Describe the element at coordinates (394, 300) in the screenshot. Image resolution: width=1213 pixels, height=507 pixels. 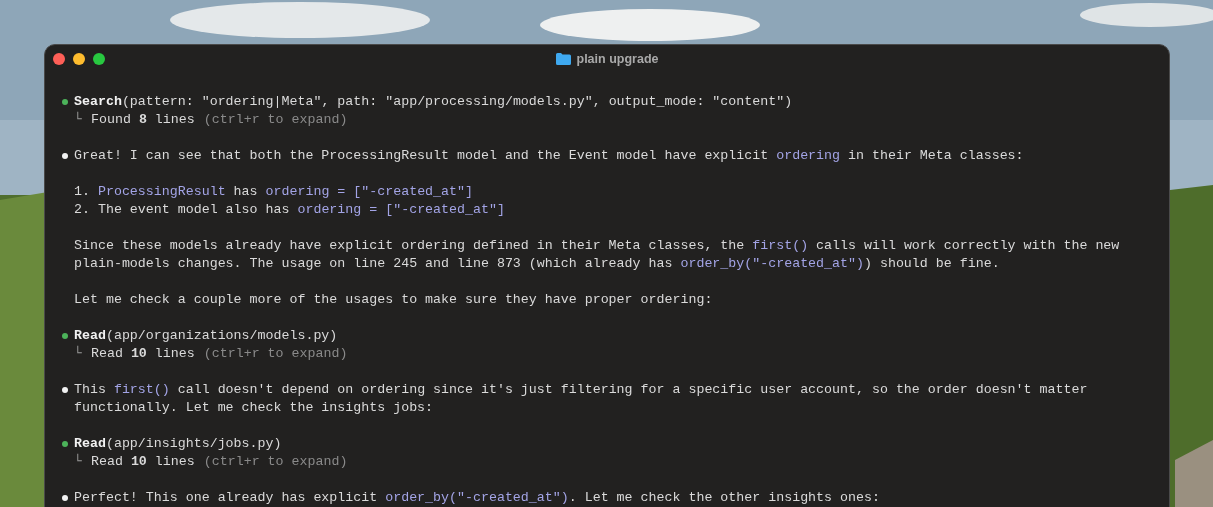
I see `message-text: Let me check a couple more of the usages to make sure they have proper ordering:` at that location.